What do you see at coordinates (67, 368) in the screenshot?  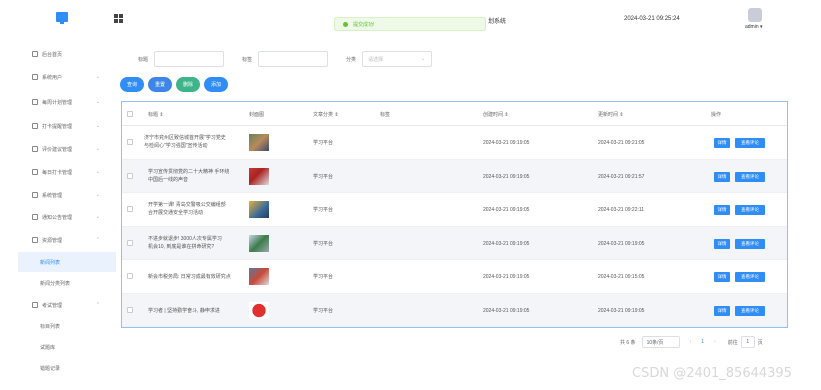 I see `sidebar-item-wrong-answers: 错题记录` at bounding box center [67, 368].